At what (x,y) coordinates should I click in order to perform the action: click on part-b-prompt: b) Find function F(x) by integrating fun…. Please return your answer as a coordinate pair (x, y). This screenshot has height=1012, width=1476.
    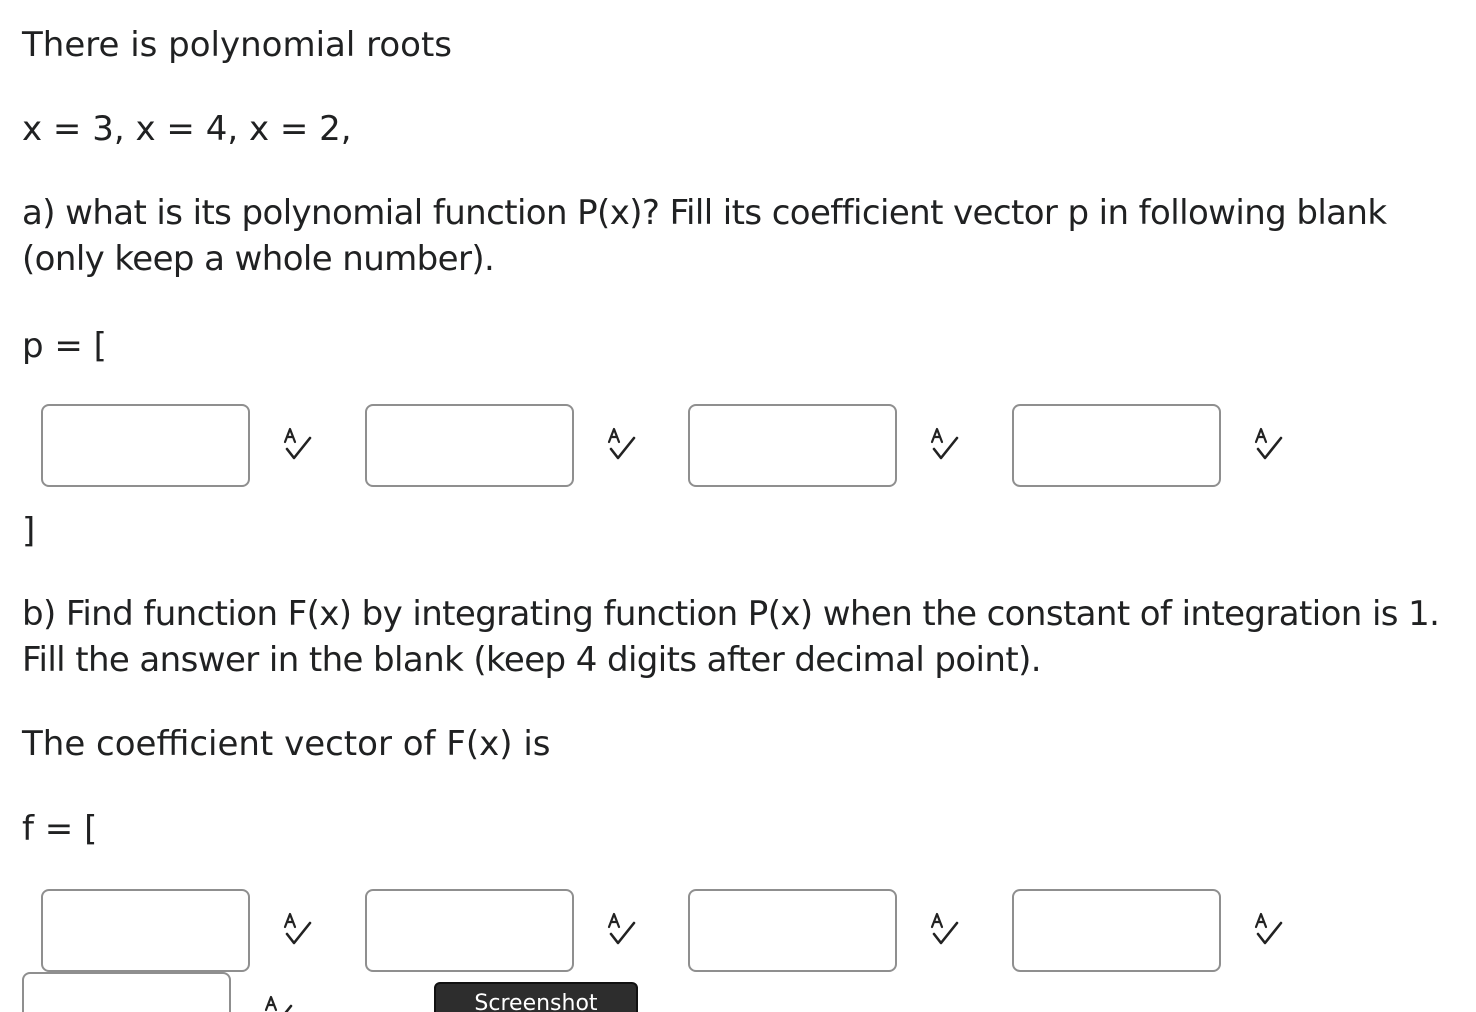
    Looking at the image, I should click on (731, 637).